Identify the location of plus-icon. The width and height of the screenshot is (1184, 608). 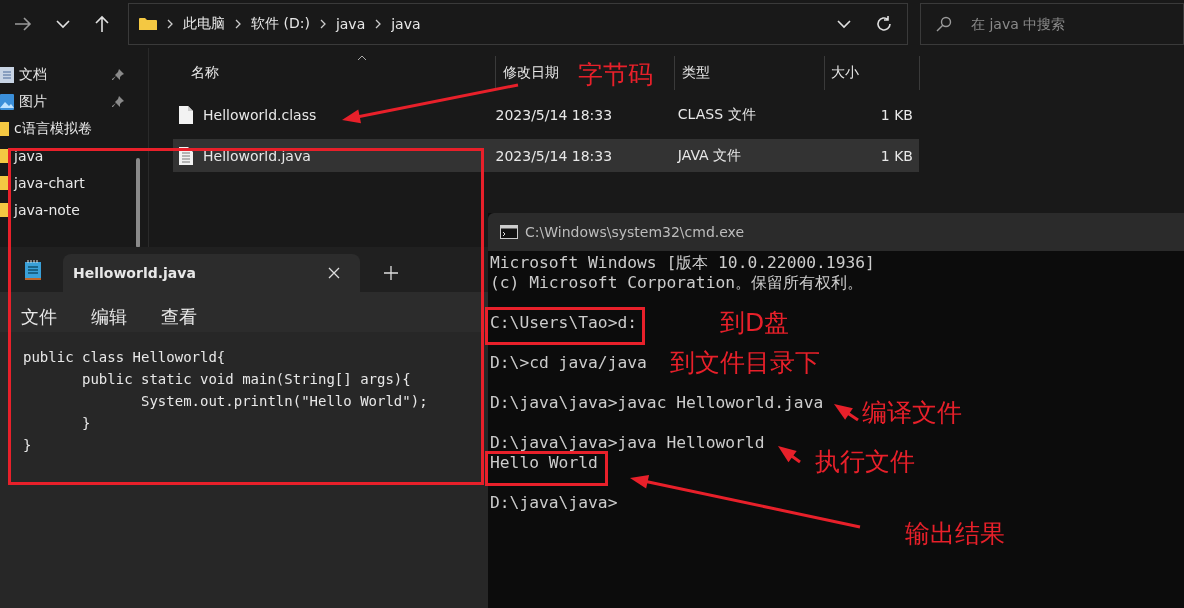
(391, 273).